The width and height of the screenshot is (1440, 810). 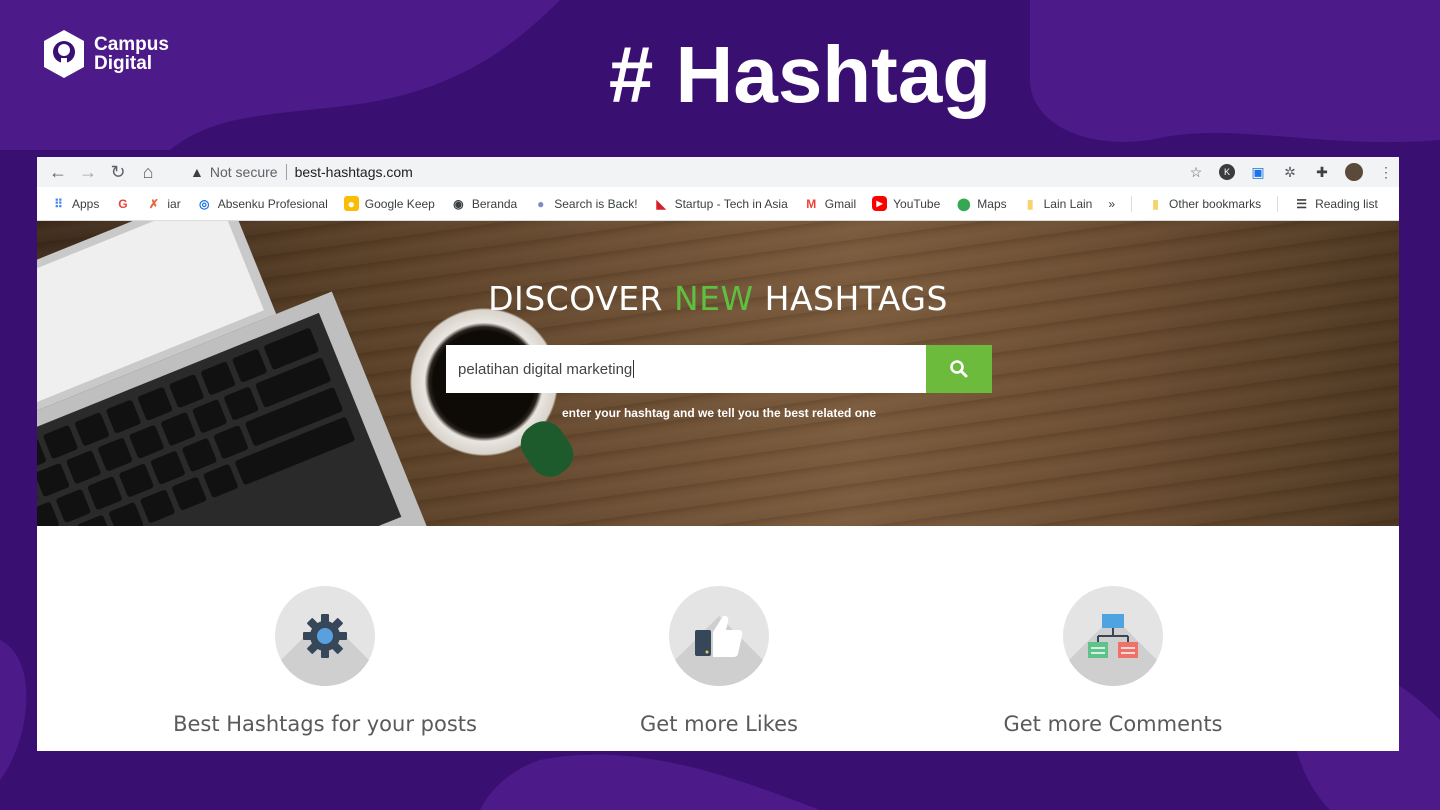 I want to click on bookmark-label: Search is Back!, so click(x=596, y=203).